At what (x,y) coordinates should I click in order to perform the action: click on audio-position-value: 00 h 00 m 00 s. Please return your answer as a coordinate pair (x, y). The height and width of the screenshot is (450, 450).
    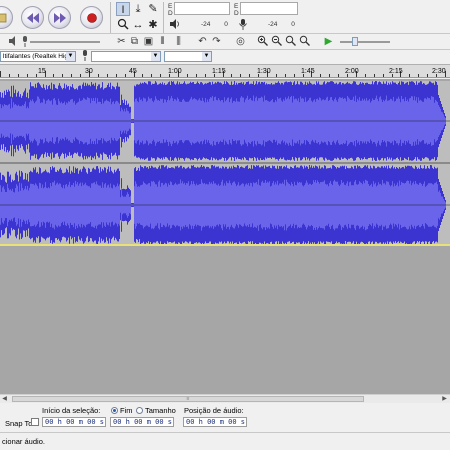
    Looking at the image, I should click on (216, 422).